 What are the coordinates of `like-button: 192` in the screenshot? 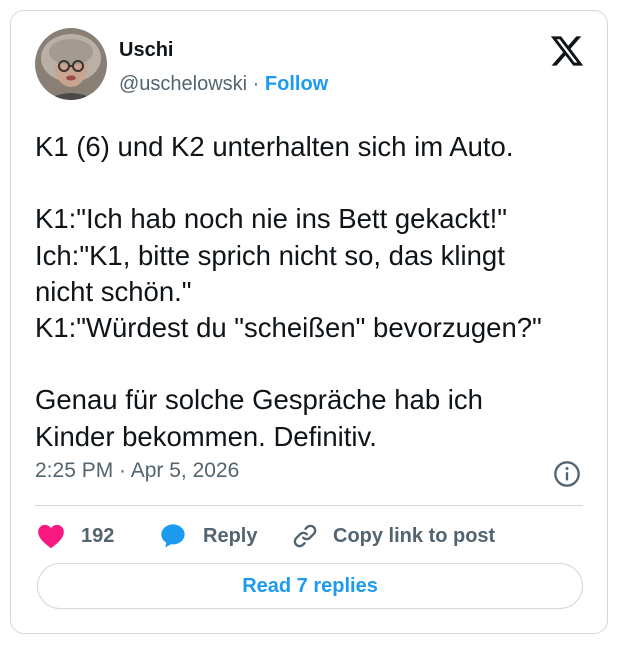 It's located at (75, 536).